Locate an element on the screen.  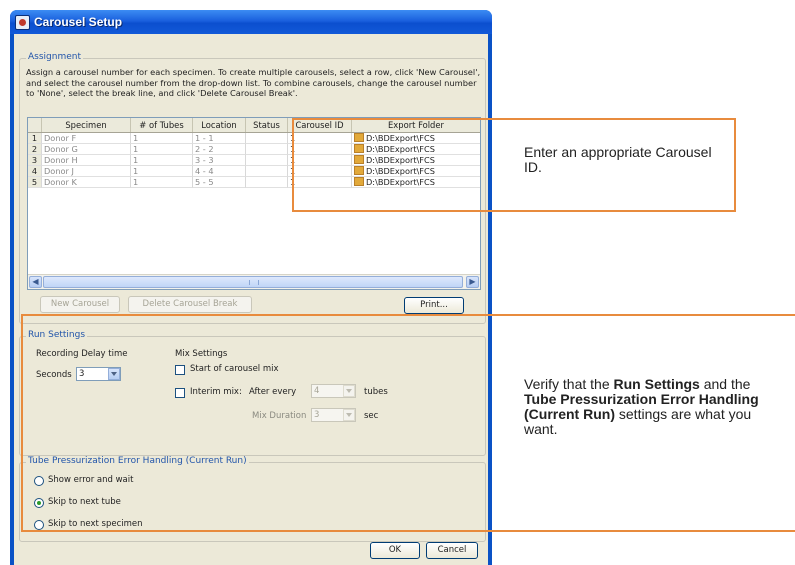
verify-run-settings: Run Settings is located at coordinates (656, 384).